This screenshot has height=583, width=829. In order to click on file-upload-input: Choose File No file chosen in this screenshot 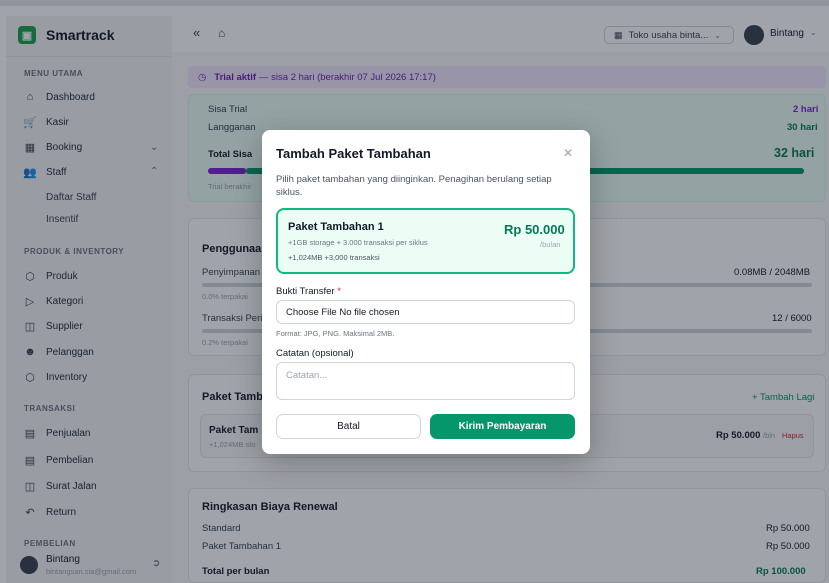, I will do `click(425, 312)`.